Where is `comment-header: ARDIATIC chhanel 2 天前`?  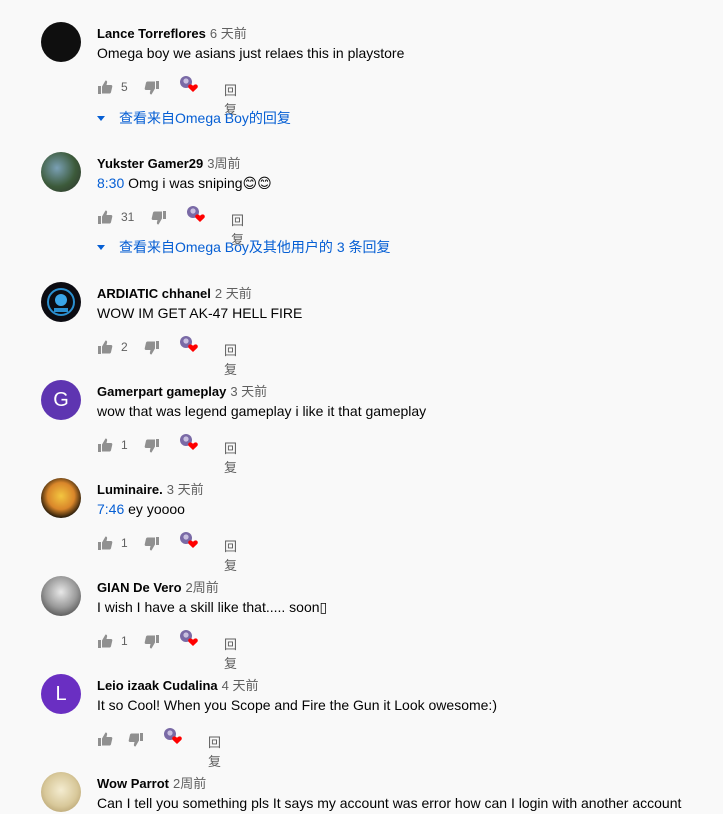
comment-header: ARDIATIC chhanel 2 天前 is located at coordinates (174, 292).